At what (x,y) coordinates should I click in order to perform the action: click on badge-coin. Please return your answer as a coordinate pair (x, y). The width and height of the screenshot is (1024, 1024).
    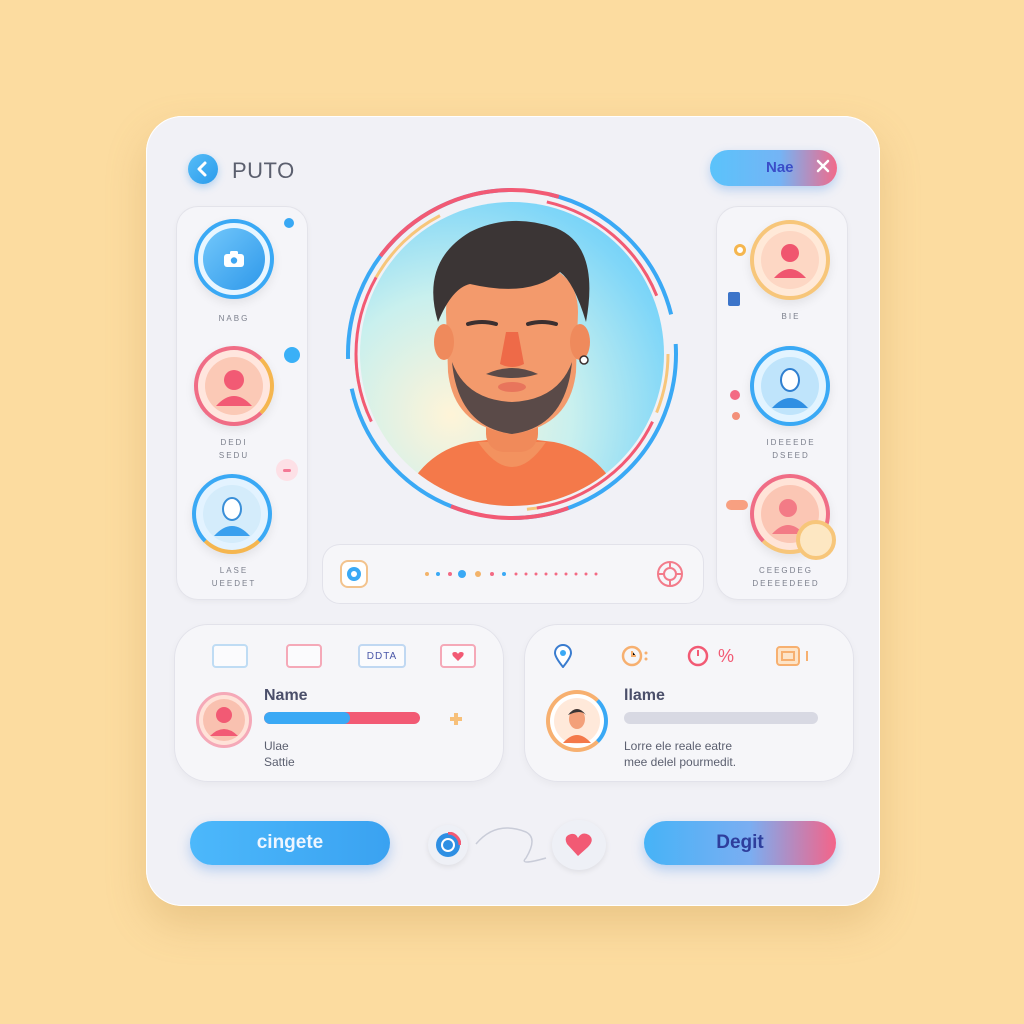
    Looking at the image, I should click on (816, 540).